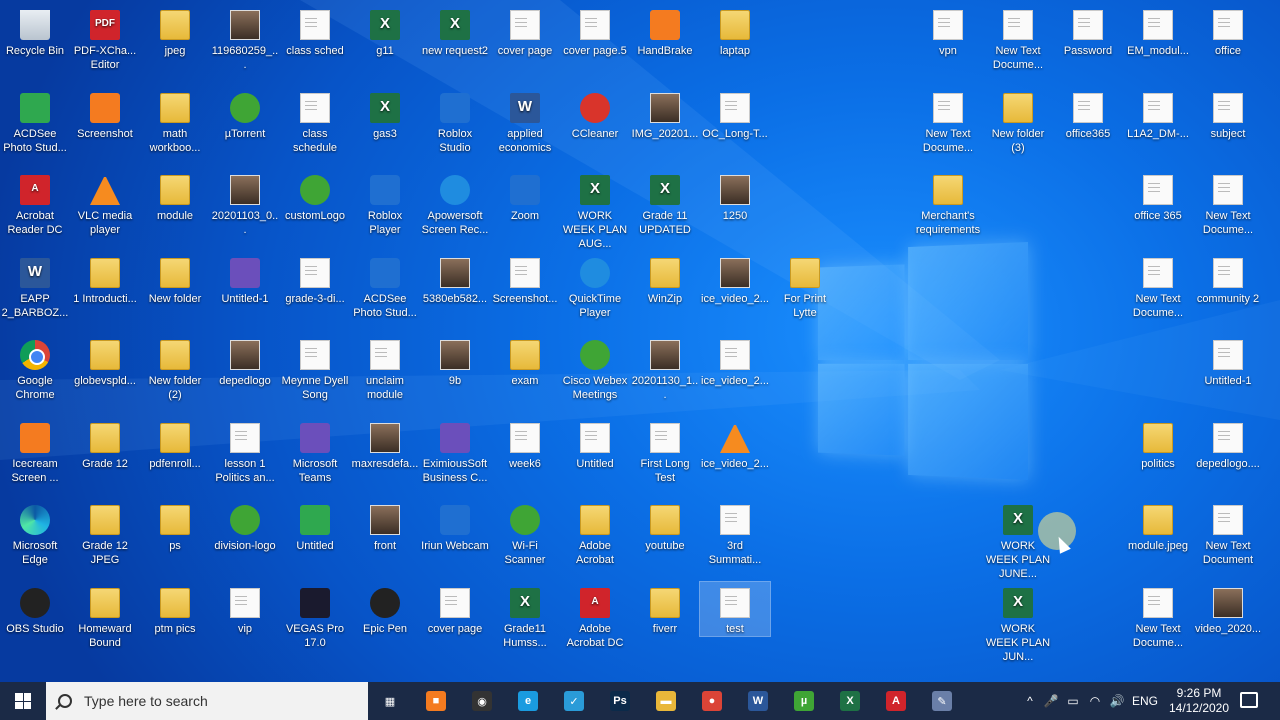  I want to click on battery-icon: ▭, so click(1073, 701).